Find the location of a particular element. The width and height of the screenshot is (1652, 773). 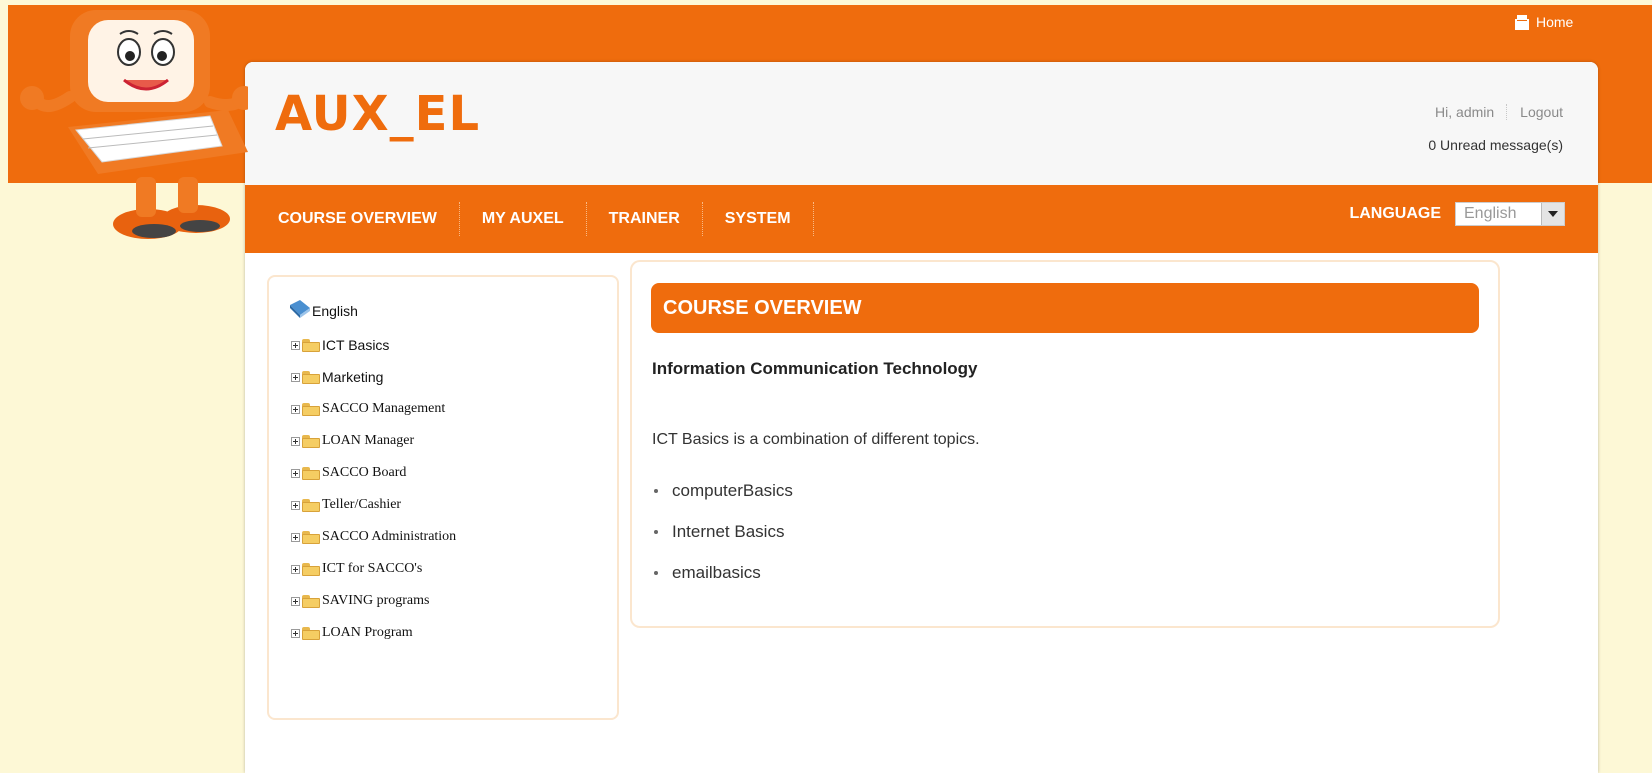

tree-item-label: SAVING programs is located at coordinates (376, 600).